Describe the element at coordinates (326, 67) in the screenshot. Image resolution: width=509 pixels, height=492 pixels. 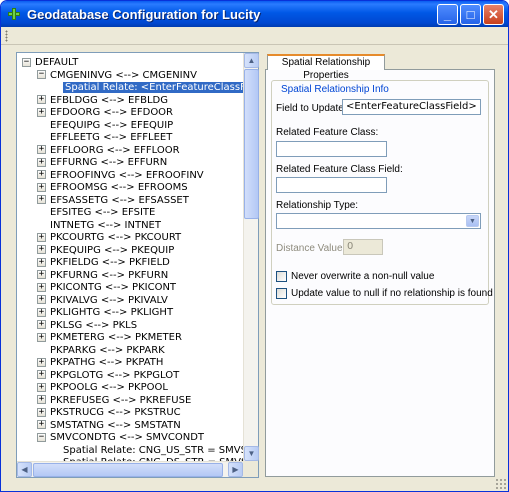
I see `tab-spatial-relationship-properties: Spatial Relationship Properties` at that location.